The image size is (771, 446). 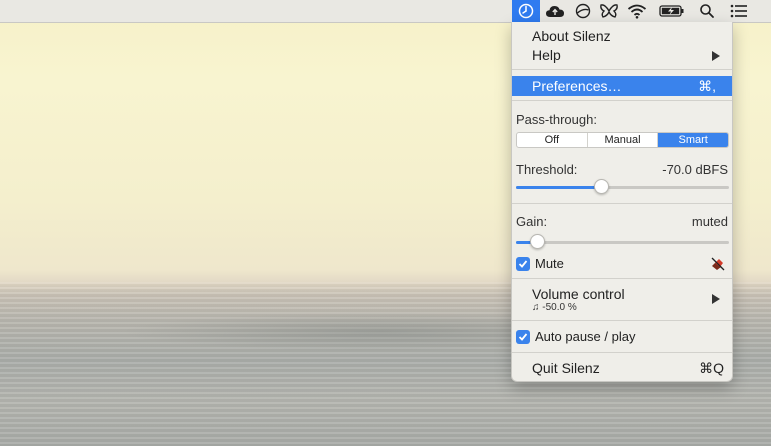 I want to click on threshold-slider-knob, so click(x=601, y=186).